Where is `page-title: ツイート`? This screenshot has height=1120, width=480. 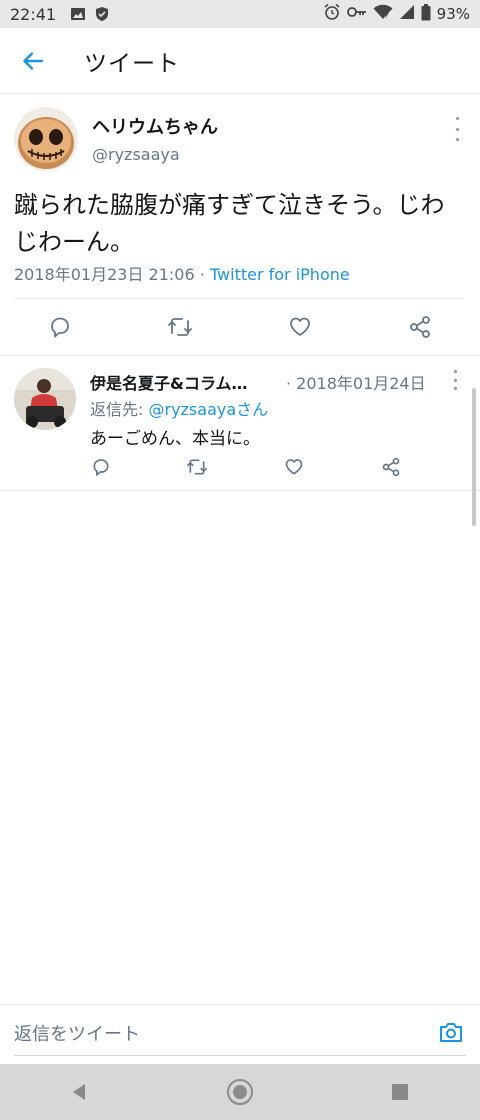
page-title: ツイート is located at coordinates (132, 63).